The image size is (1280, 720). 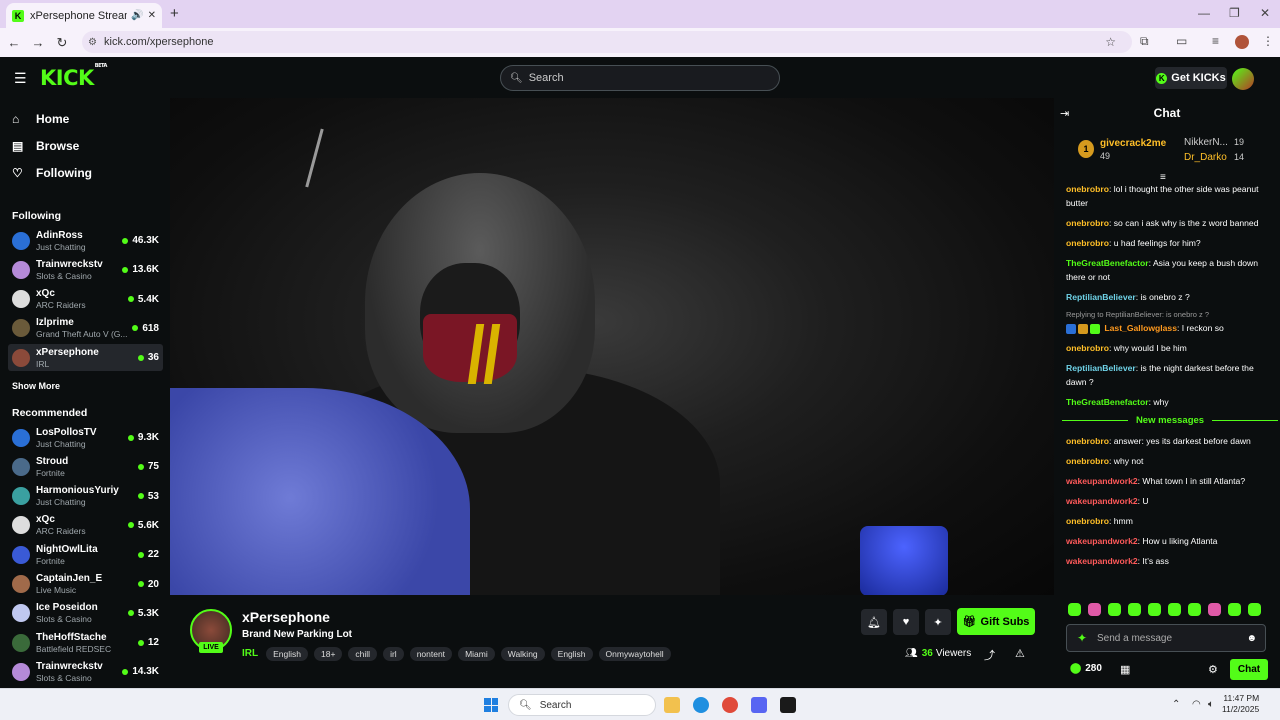 What do you see at coordinates (1086, 668) in the screenshot?
I see `channel-points: ⬤ 280` at bounding box center [1086, 668].